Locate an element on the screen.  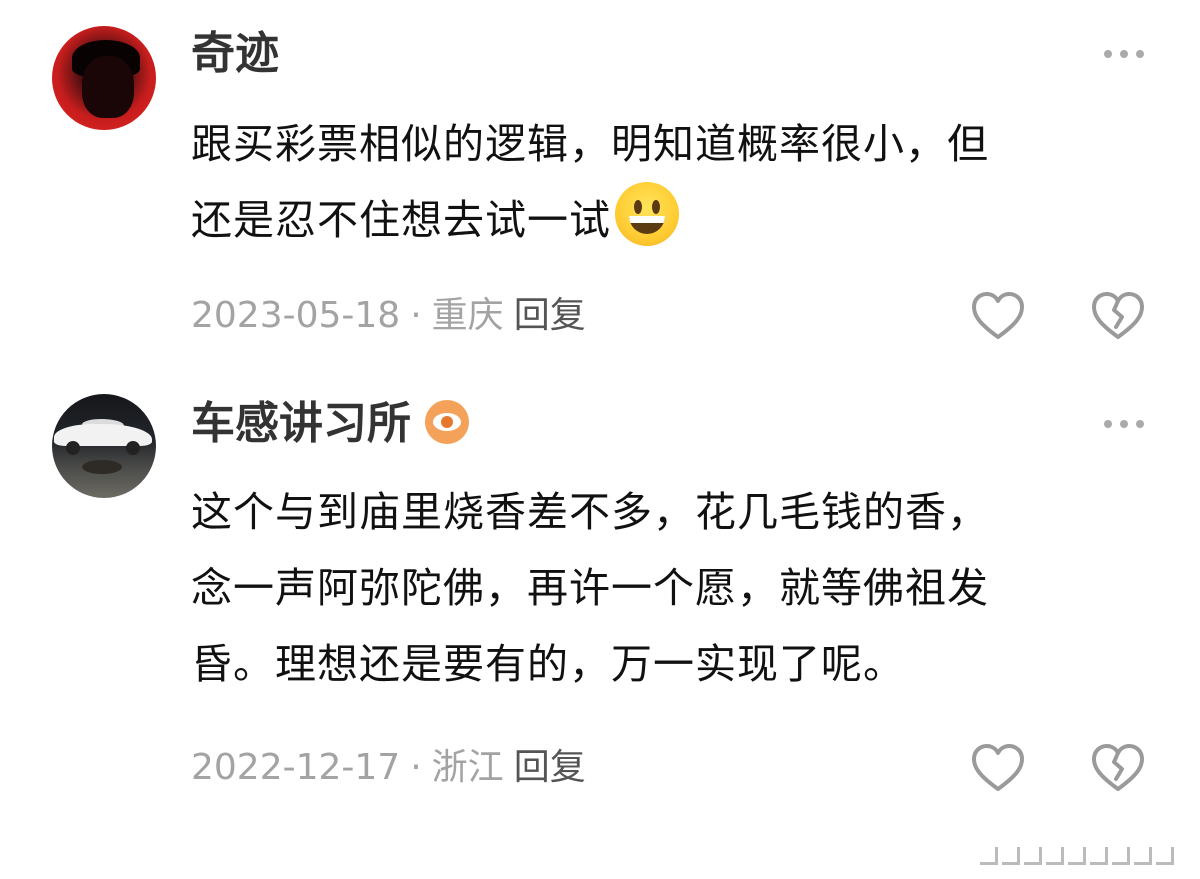
comment-text: 跟买彩票相似的逻辑，明知道概率很小，但 还是忍不住想去试一试 is located at coordinates (671, 182).